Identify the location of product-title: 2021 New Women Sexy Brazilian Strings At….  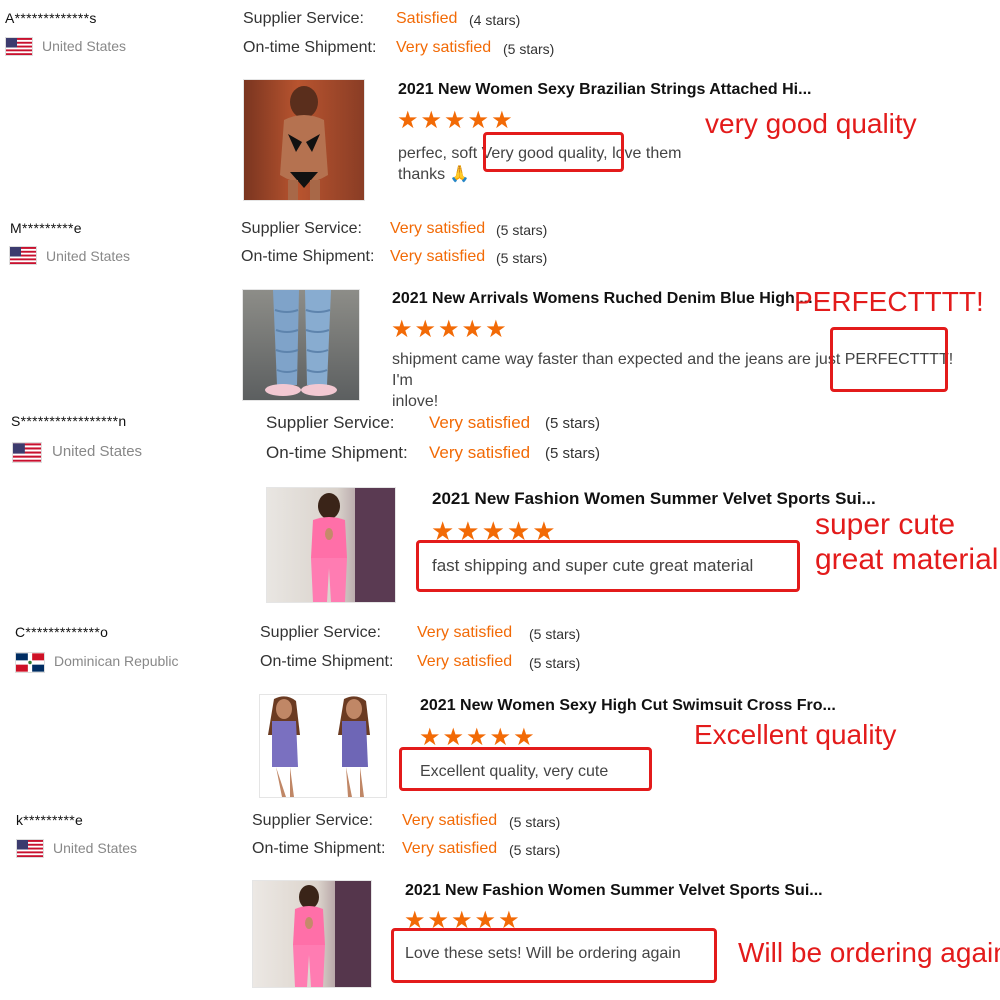
(604, 90).